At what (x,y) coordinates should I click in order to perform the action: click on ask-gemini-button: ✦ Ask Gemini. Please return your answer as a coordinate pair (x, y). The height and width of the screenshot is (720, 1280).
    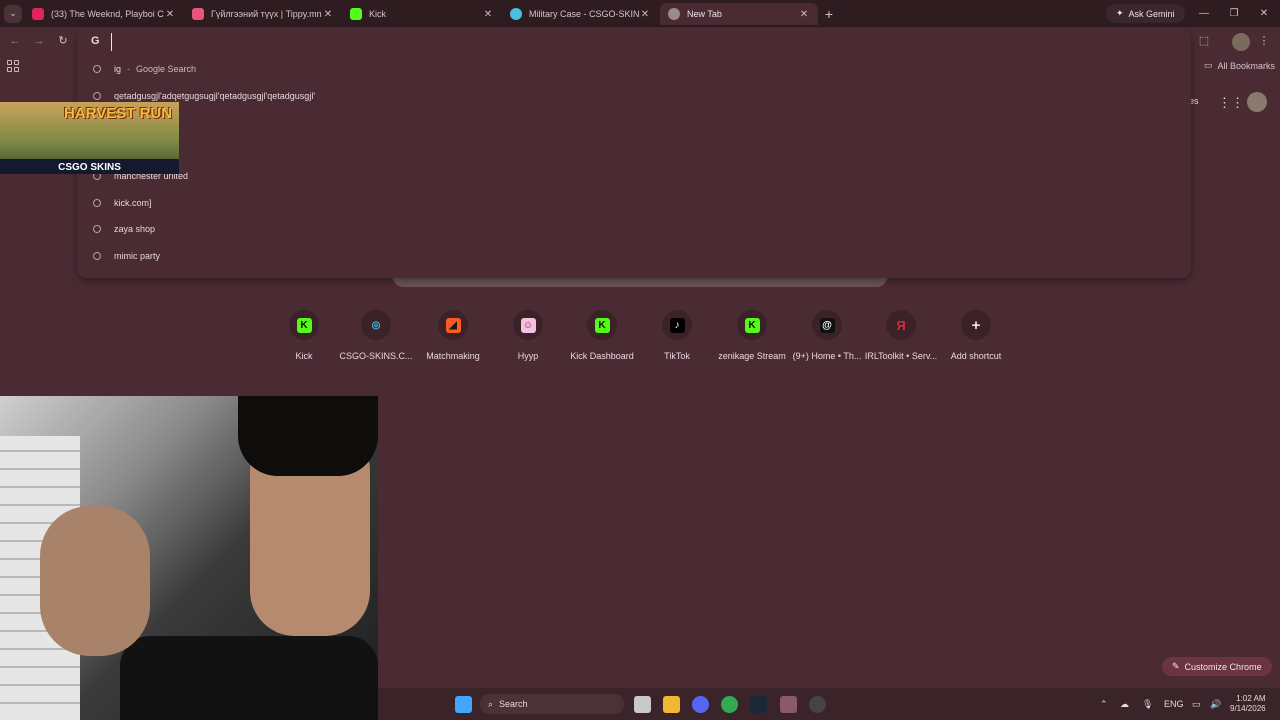
    Looking at the image, I should click on (1145, 13).